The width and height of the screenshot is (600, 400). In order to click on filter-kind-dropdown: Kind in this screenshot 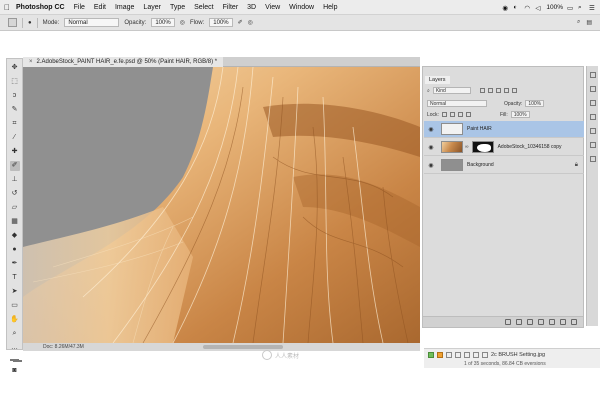, I will do `click(451, 90)`.